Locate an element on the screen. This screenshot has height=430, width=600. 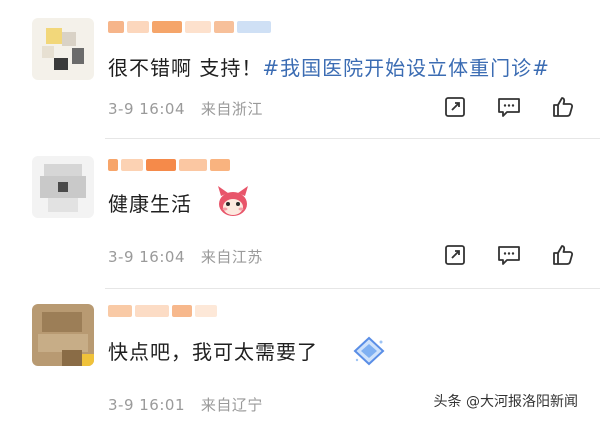
comment-location: 来自江苏 is located at coordinates (231, 257).